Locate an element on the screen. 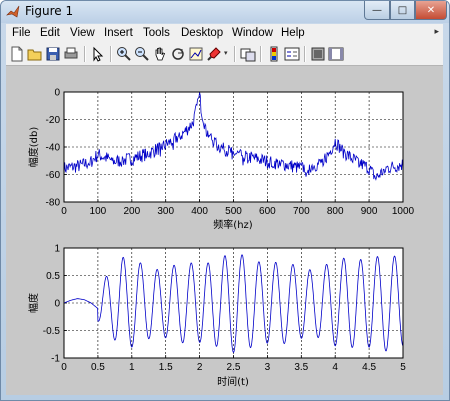 Image resolution: width=450 pixels, height=401 pixels. spectrum-xlabel: 频率(hz) is located at coordinates (232, 224).